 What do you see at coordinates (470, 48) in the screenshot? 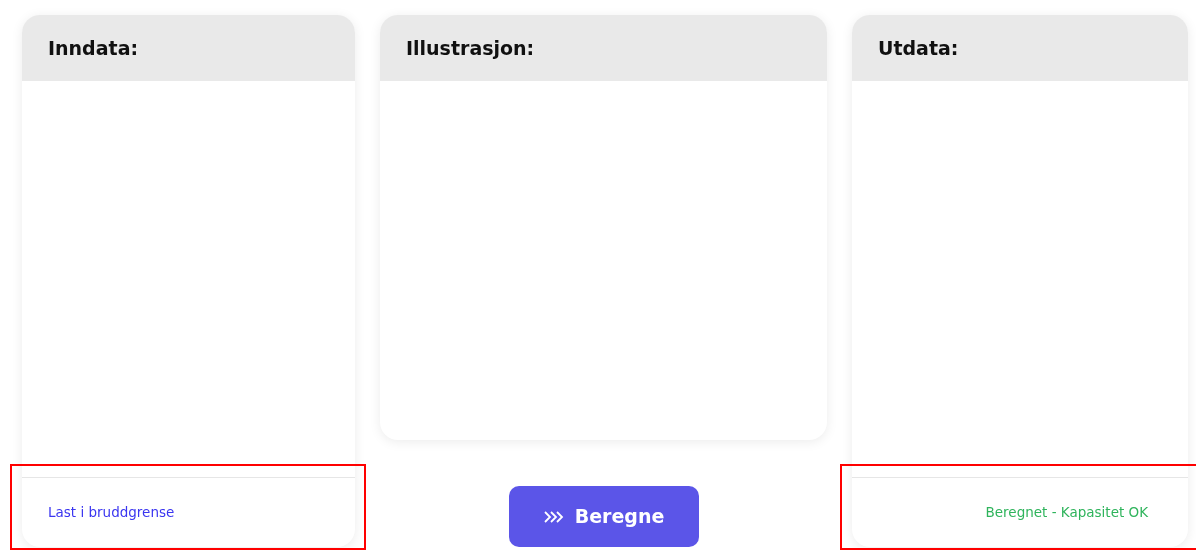
I see `panel-title: Illustrasjon:` at bounding box center [470, 48].